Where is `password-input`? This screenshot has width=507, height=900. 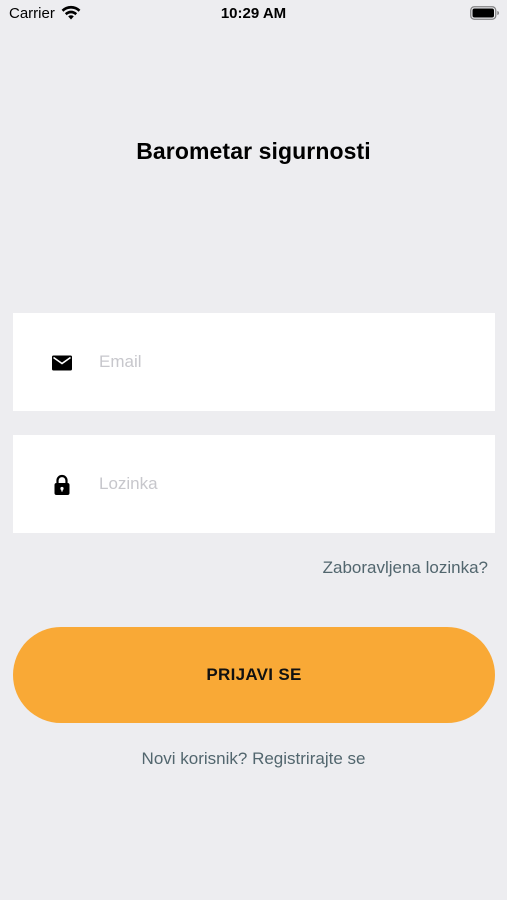
password-input is located at coordinates (289, 484).